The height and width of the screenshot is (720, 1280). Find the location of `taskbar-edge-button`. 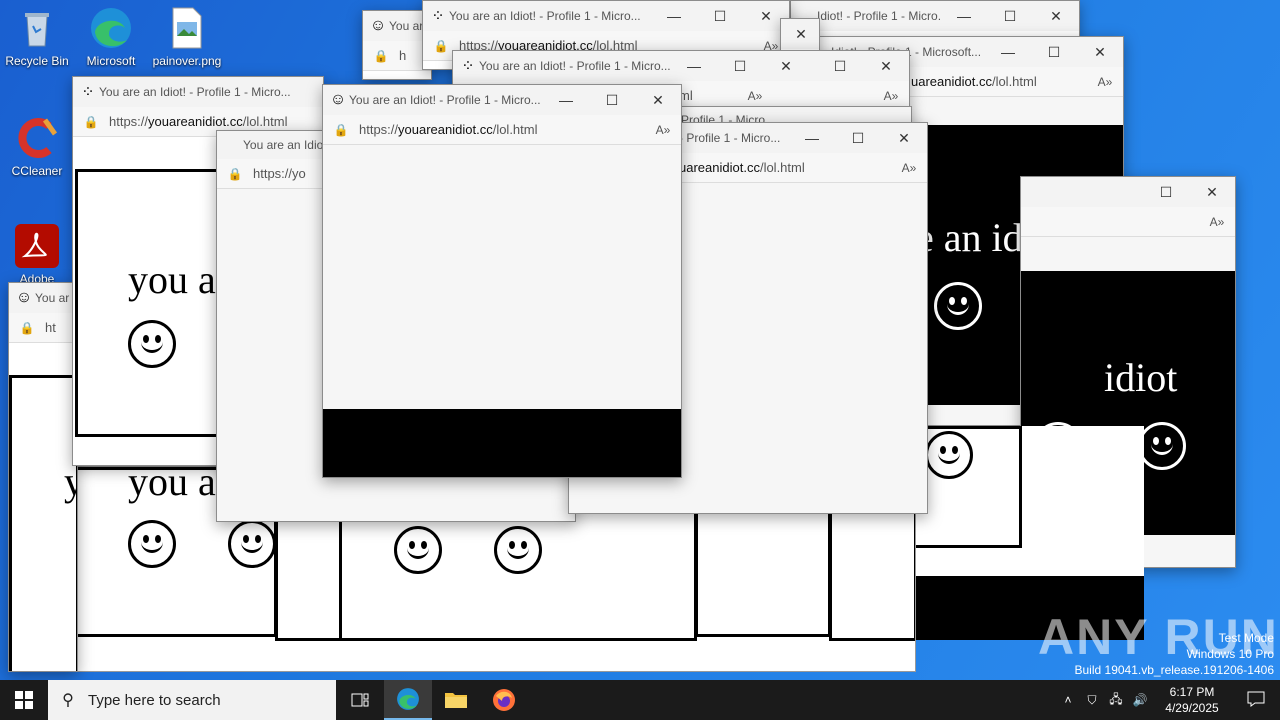

taskbar-edge-button is located at coordinates (408, 700).